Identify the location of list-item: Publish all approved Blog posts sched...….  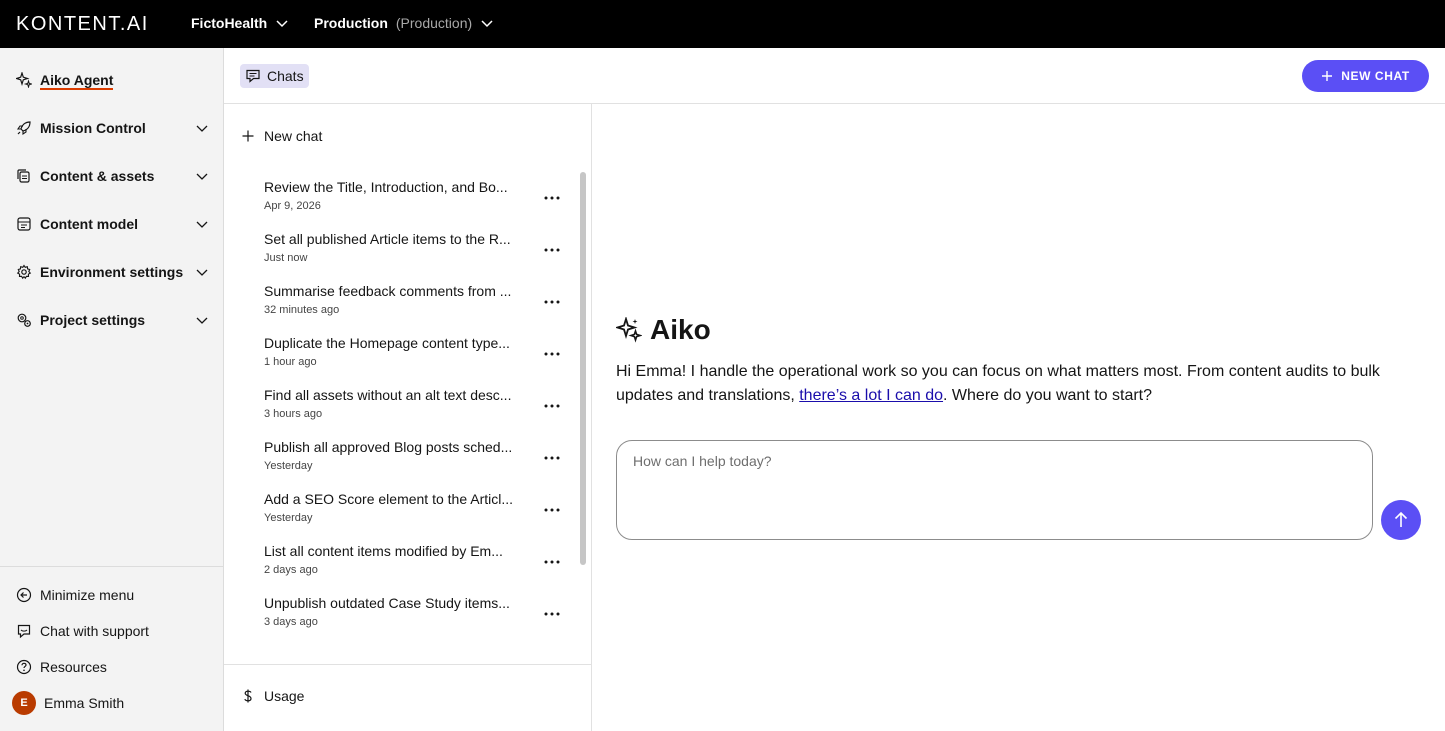
(414, 460).